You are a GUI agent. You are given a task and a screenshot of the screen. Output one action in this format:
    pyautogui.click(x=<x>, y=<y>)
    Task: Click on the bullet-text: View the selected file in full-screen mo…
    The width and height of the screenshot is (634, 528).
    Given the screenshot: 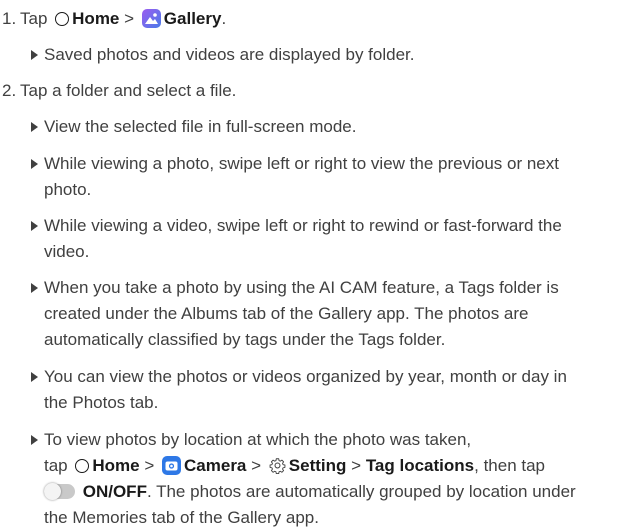 What is the action you would take?
    pyautogui.click(x=200, y=126)
    